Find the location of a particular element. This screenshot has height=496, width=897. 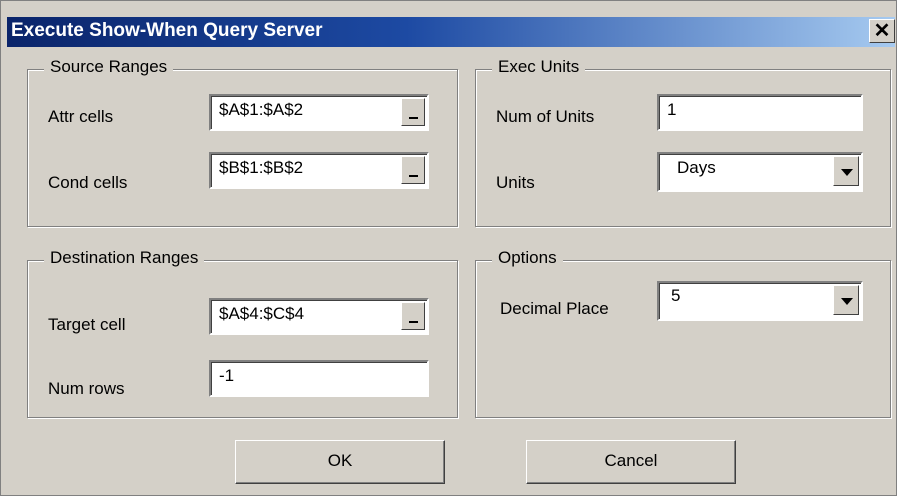

decimal-place-dropdown-button is located at coordinates (846, 300).